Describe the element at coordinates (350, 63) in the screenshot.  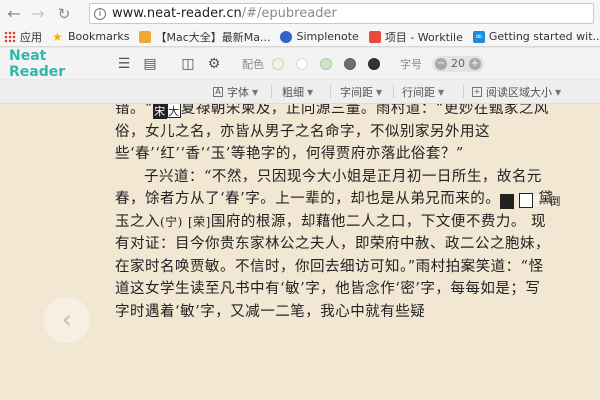
I see `swatch-gray` at that location.